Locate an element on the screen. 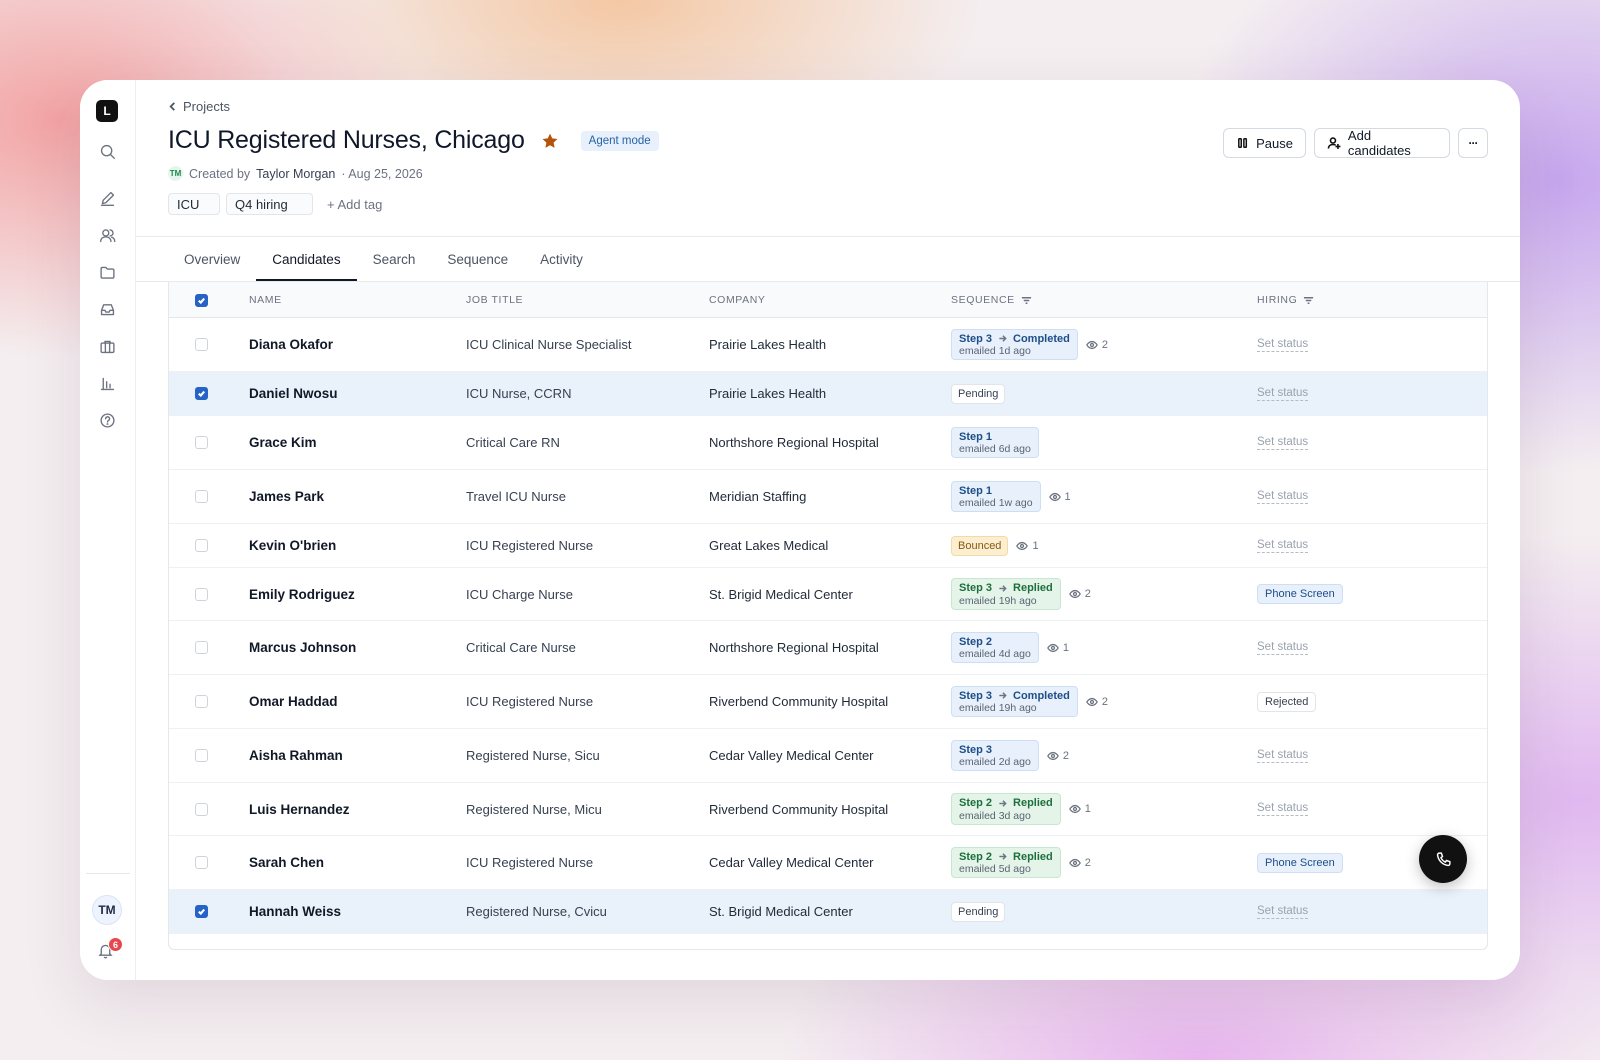 The width and height of the screenshot is (1600, 1060). candidate-name: Diana Okafor is located at coordinates (291, 344).